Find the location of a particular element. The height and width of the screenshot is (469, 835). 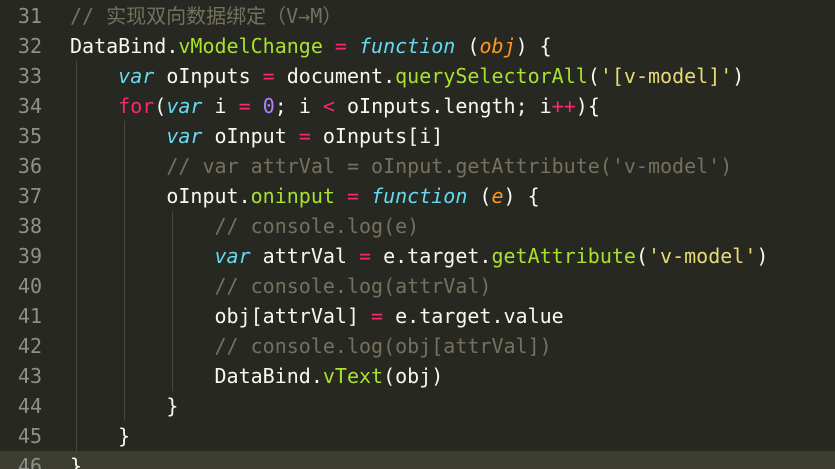

code-token: DataBind is located at coordinates (118, 46).